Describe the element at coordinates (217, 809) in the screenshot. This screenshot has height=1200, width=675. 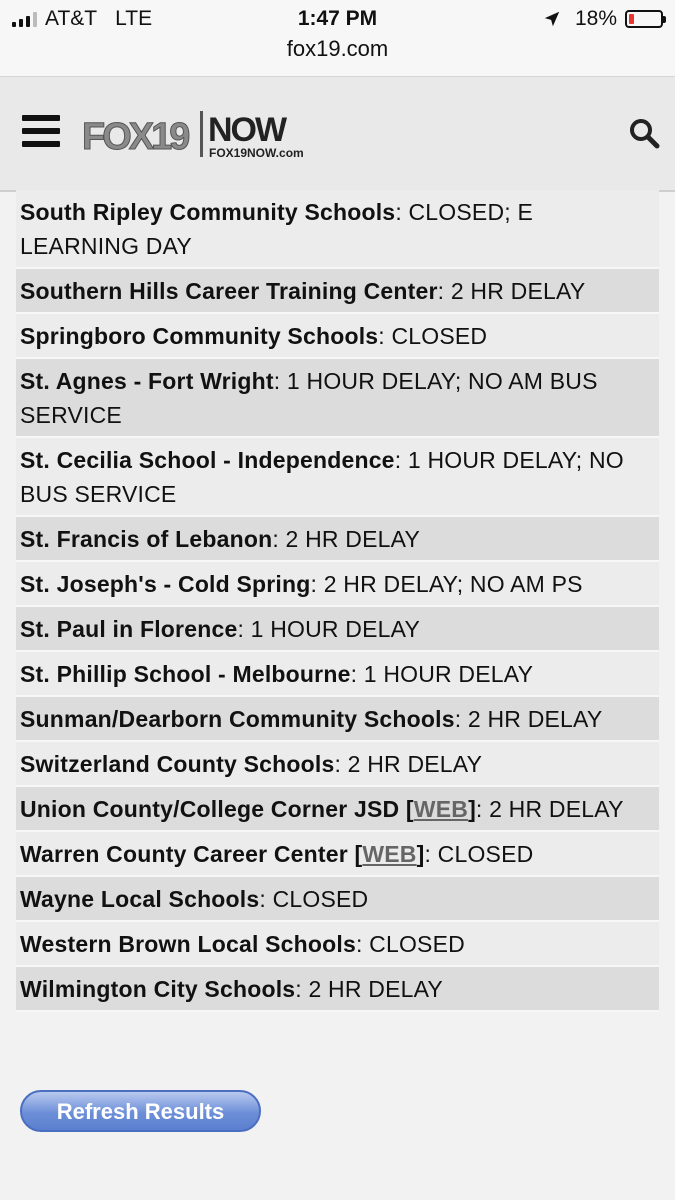
I see `school-name: Union County/College Corner JSD [` at that location.